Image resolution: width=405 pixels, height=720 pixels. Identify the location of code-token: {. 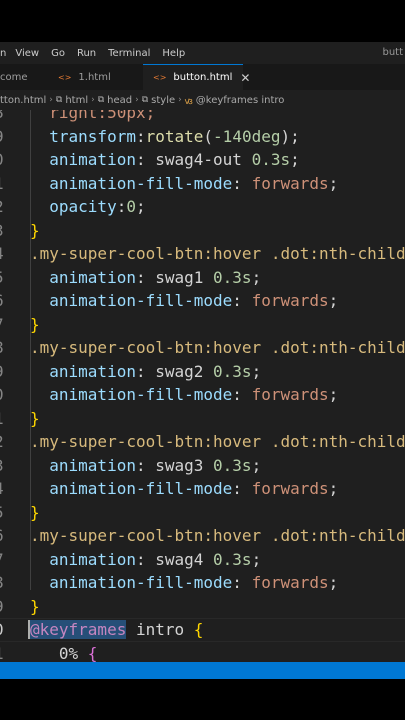
(198, 629).